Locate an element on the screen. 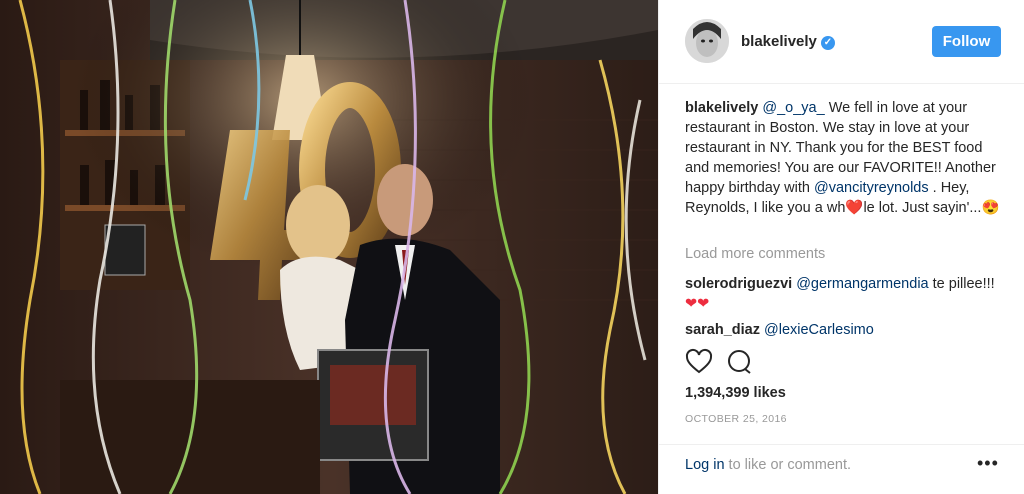 This screenshot has width=1024, height=494. load-more-comments-link: Load more comments is located at coordinates (755, 254).